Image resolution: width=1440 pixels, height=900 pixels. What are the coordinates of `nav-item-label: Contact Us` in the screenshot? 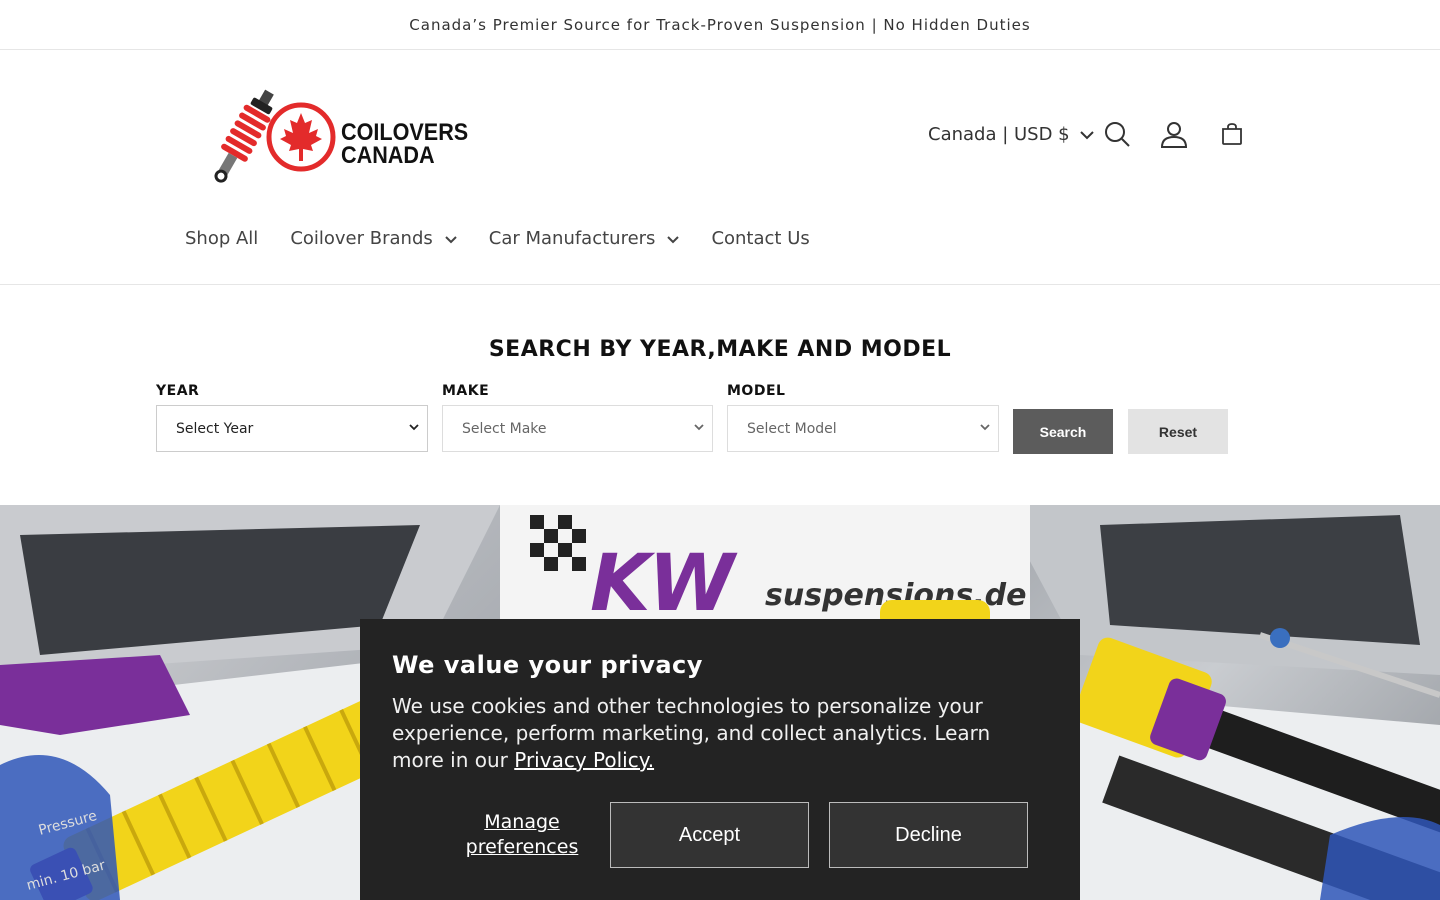 It's located at (760, 238).